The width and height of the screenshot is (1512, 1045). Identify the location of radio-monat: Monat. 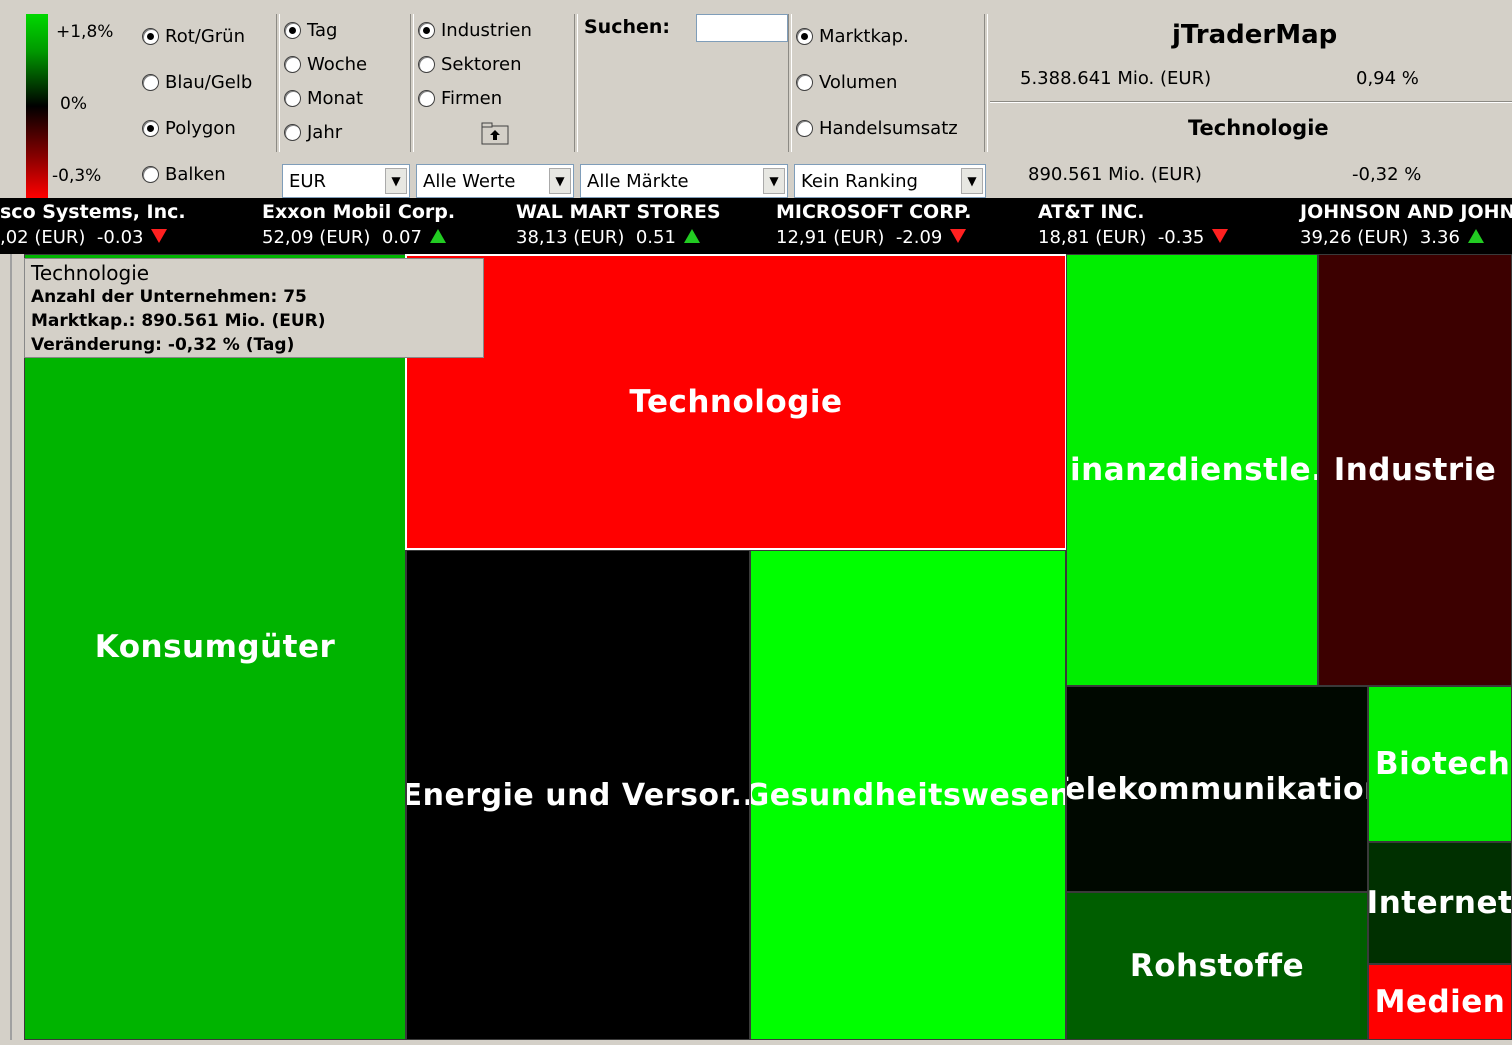
(323, 98).